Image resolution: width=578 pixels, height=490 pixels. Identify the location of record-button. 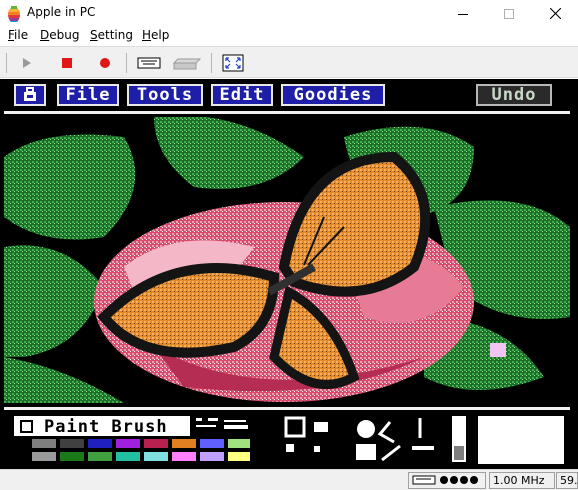
(105, 63).